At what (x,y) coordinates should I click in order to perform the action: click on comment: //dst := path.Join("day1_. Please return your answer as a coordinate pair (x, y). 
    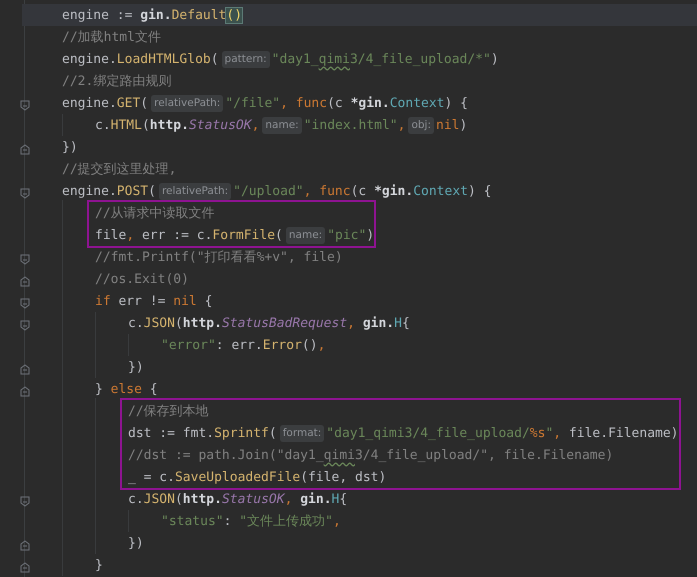
    Looking at the image, I should click on (226, 455).